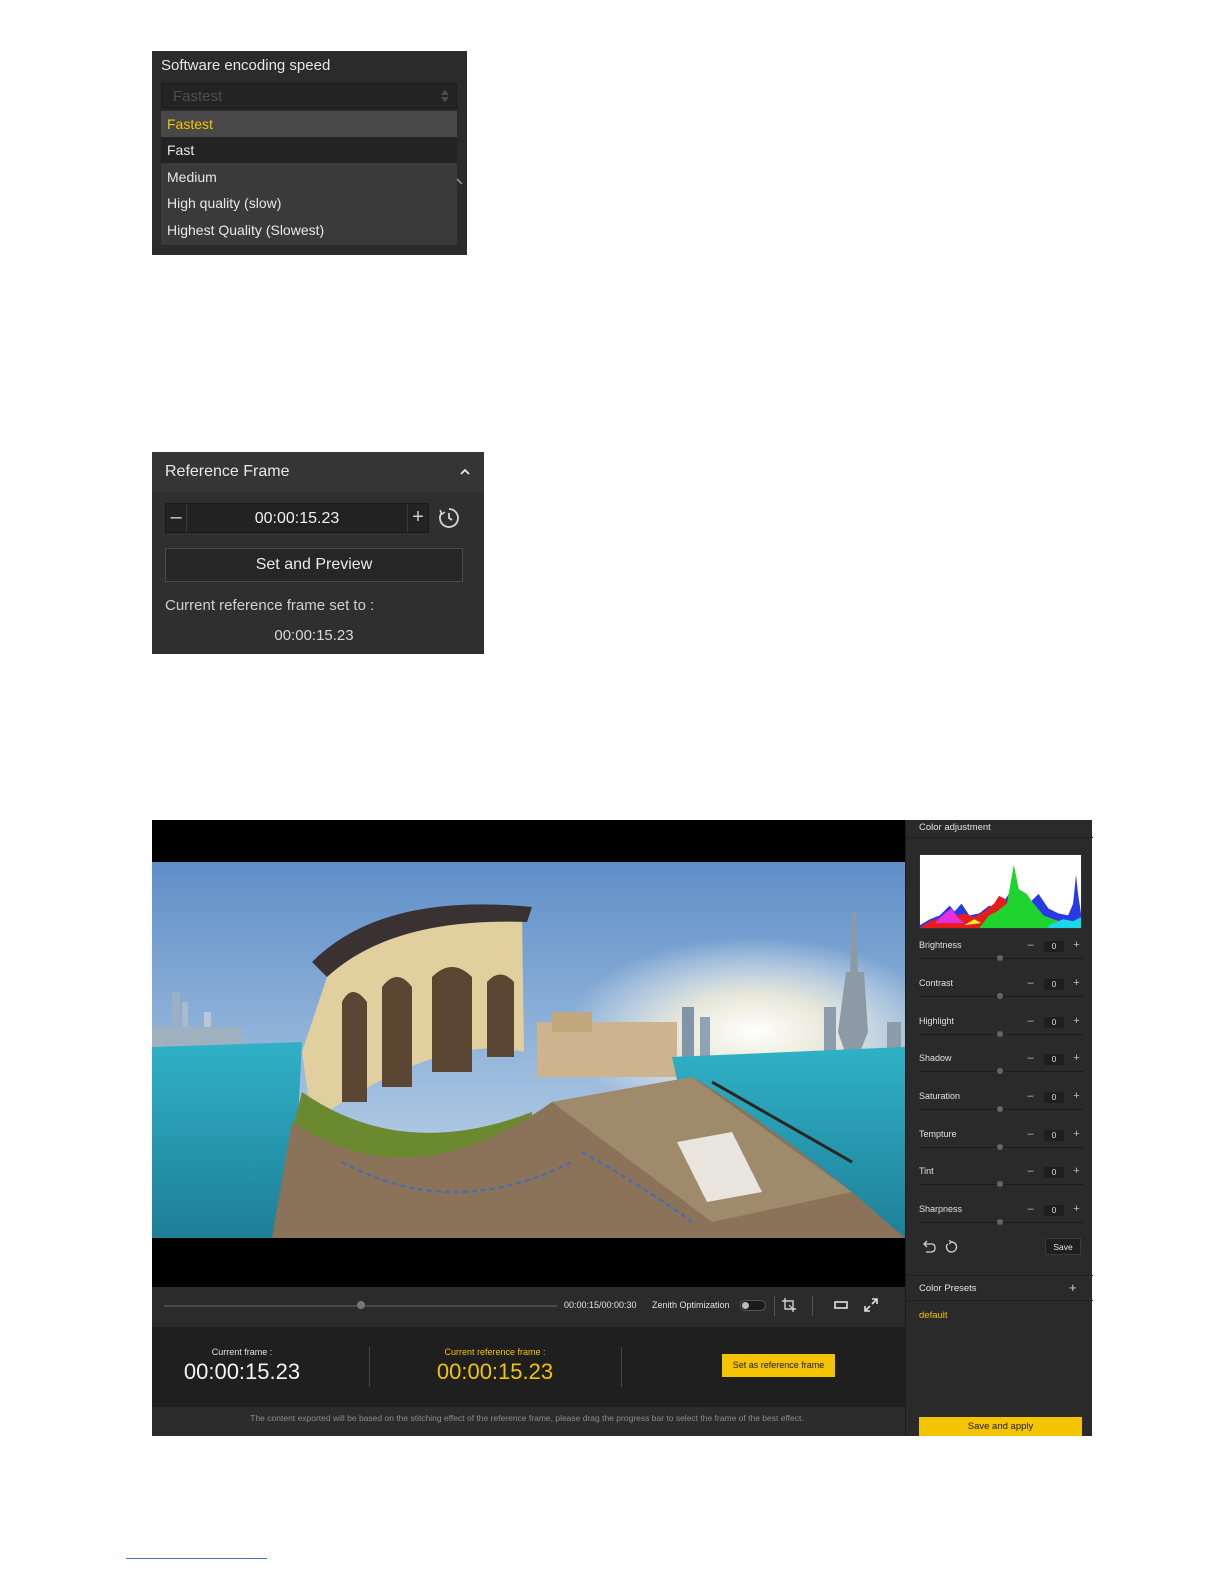  I want to click on saturation-value: 0, so click(1054, 1097).